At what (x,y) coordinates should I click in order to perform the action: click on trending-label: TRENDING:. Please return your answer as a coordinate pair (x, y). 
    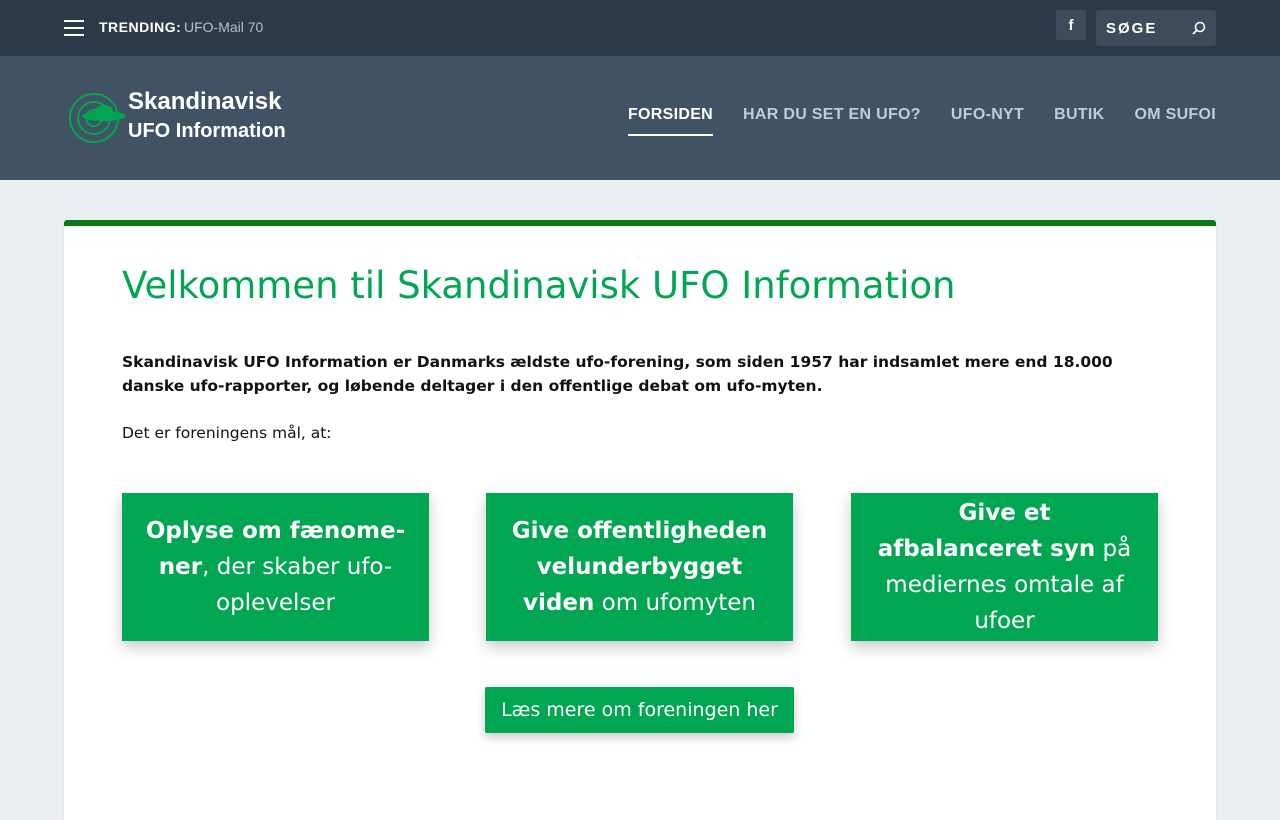
    Looking at the image, I should click on (140, 27).